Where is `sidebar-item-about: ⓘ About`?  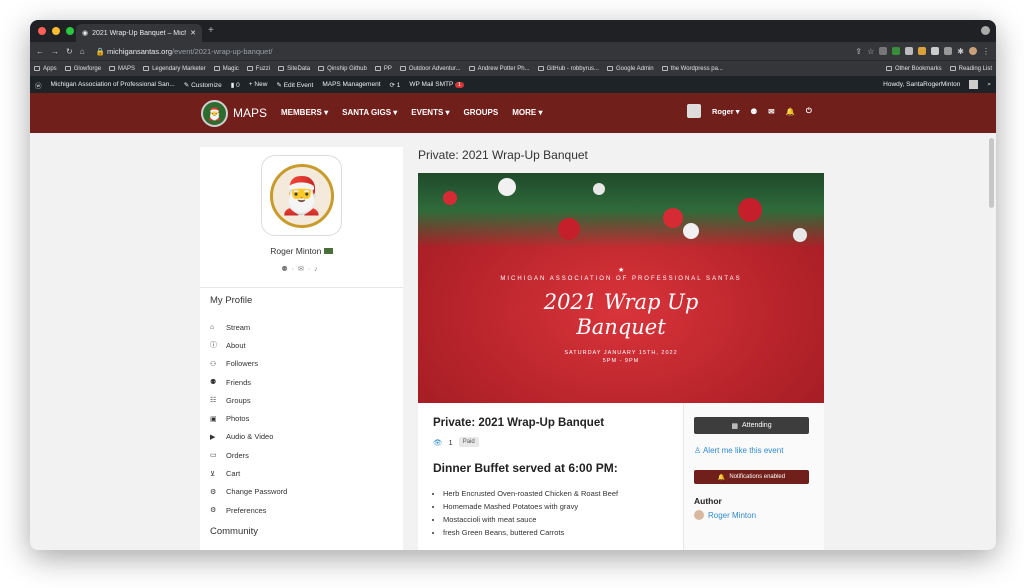
sidebar-item-about: ⓘ About is located at coordinates (248, 345).